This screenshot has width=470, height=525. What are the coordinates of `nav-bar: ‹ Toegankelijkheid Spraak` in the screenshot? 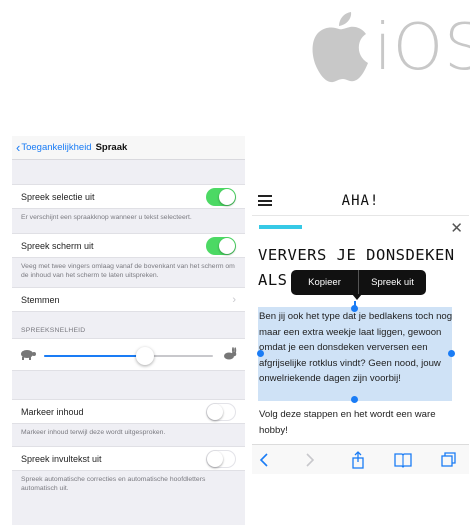 It's located at (128, 148).